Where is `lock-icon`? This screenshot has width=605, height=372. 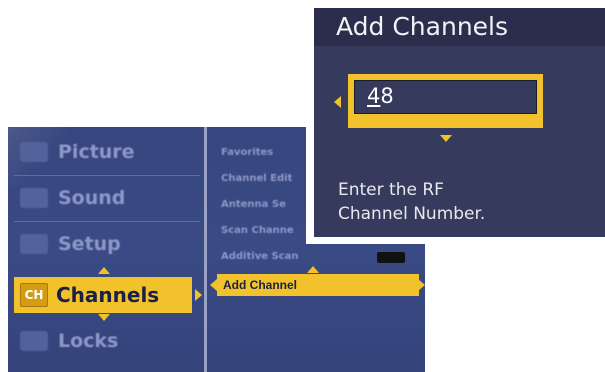 lock-icon is located at coordinates (34, 341).